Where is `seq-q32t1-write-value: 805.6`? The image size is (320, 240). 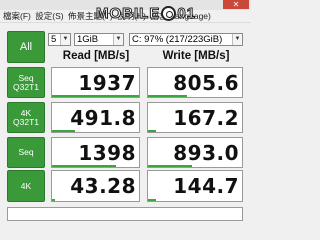 seq-q32t1-write-value: 805.6 is located at coordinates (195, 82).